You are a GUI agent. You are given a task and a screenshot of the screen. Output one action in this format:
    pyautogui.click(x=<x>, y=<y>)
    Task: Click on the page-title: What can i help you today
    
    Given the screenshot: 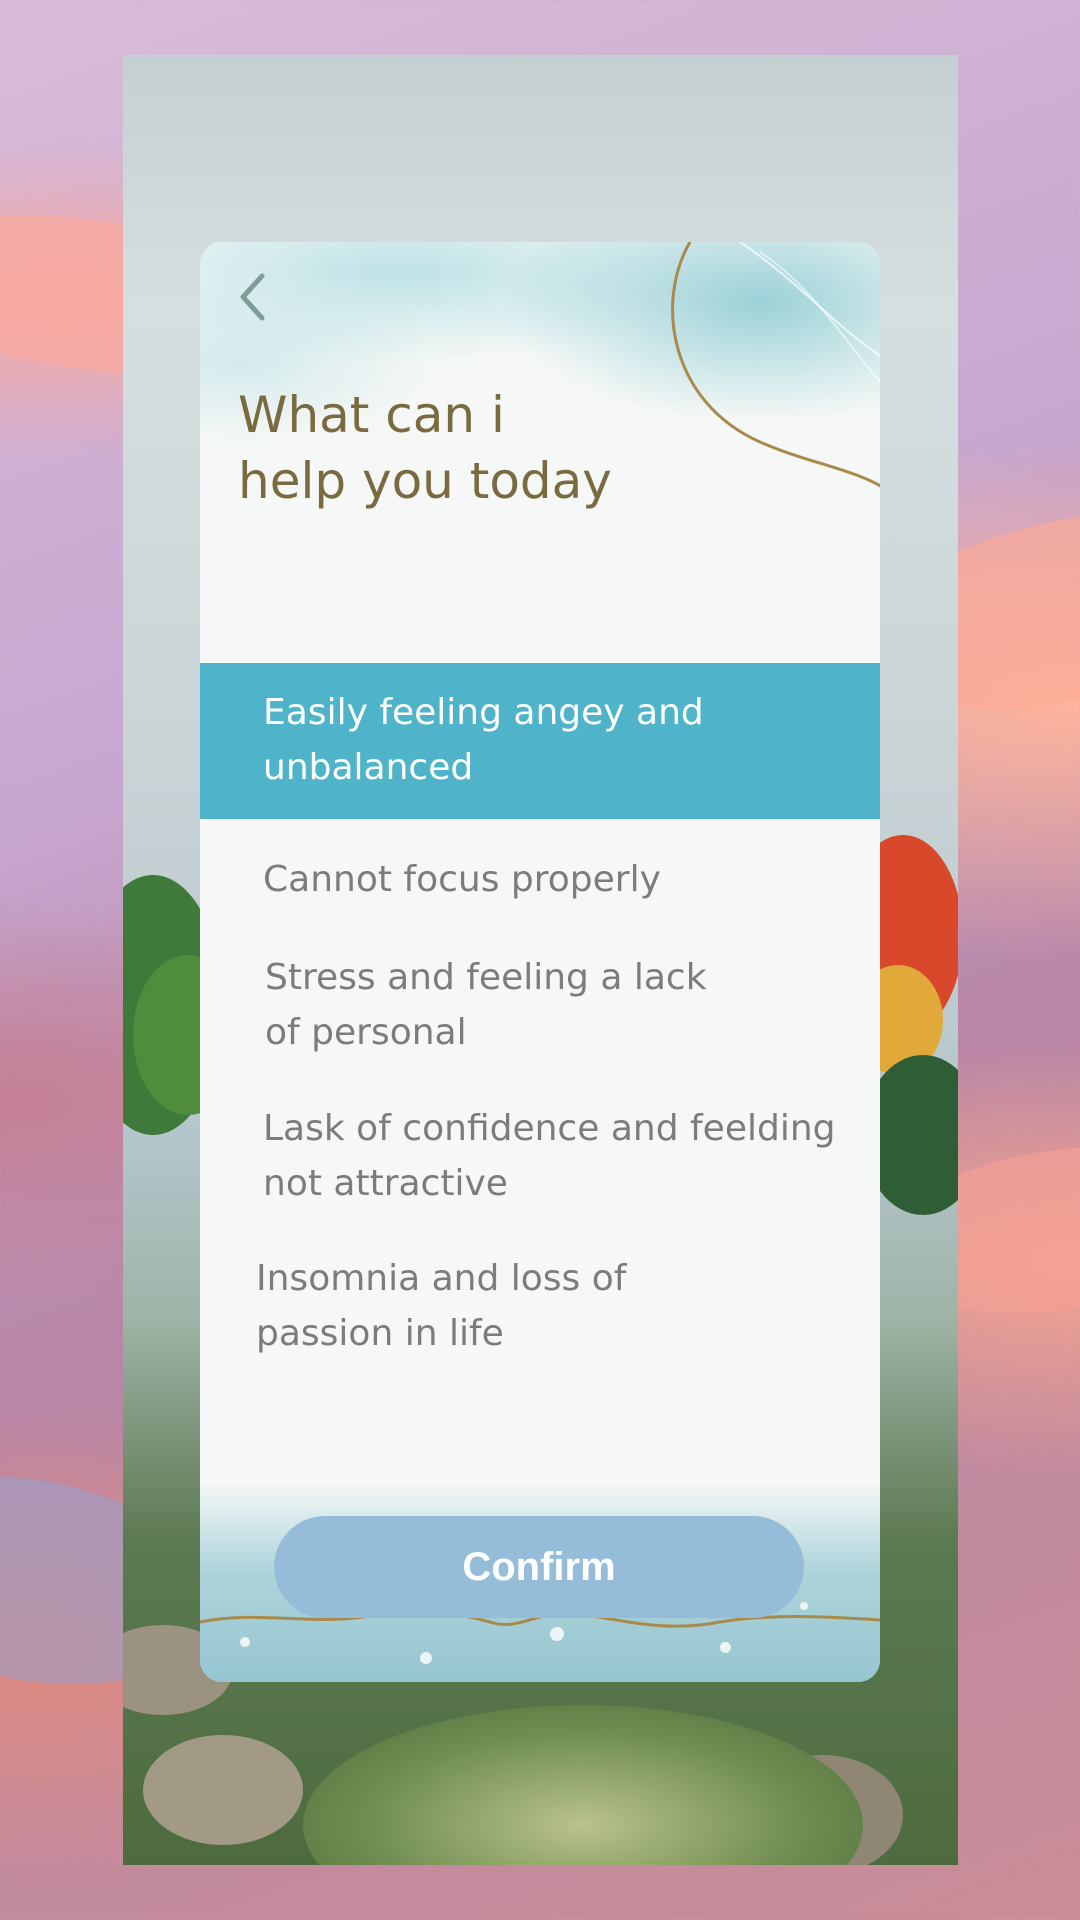 What is the action you would take?
    pyautogui.click(x=425, y=448)
    